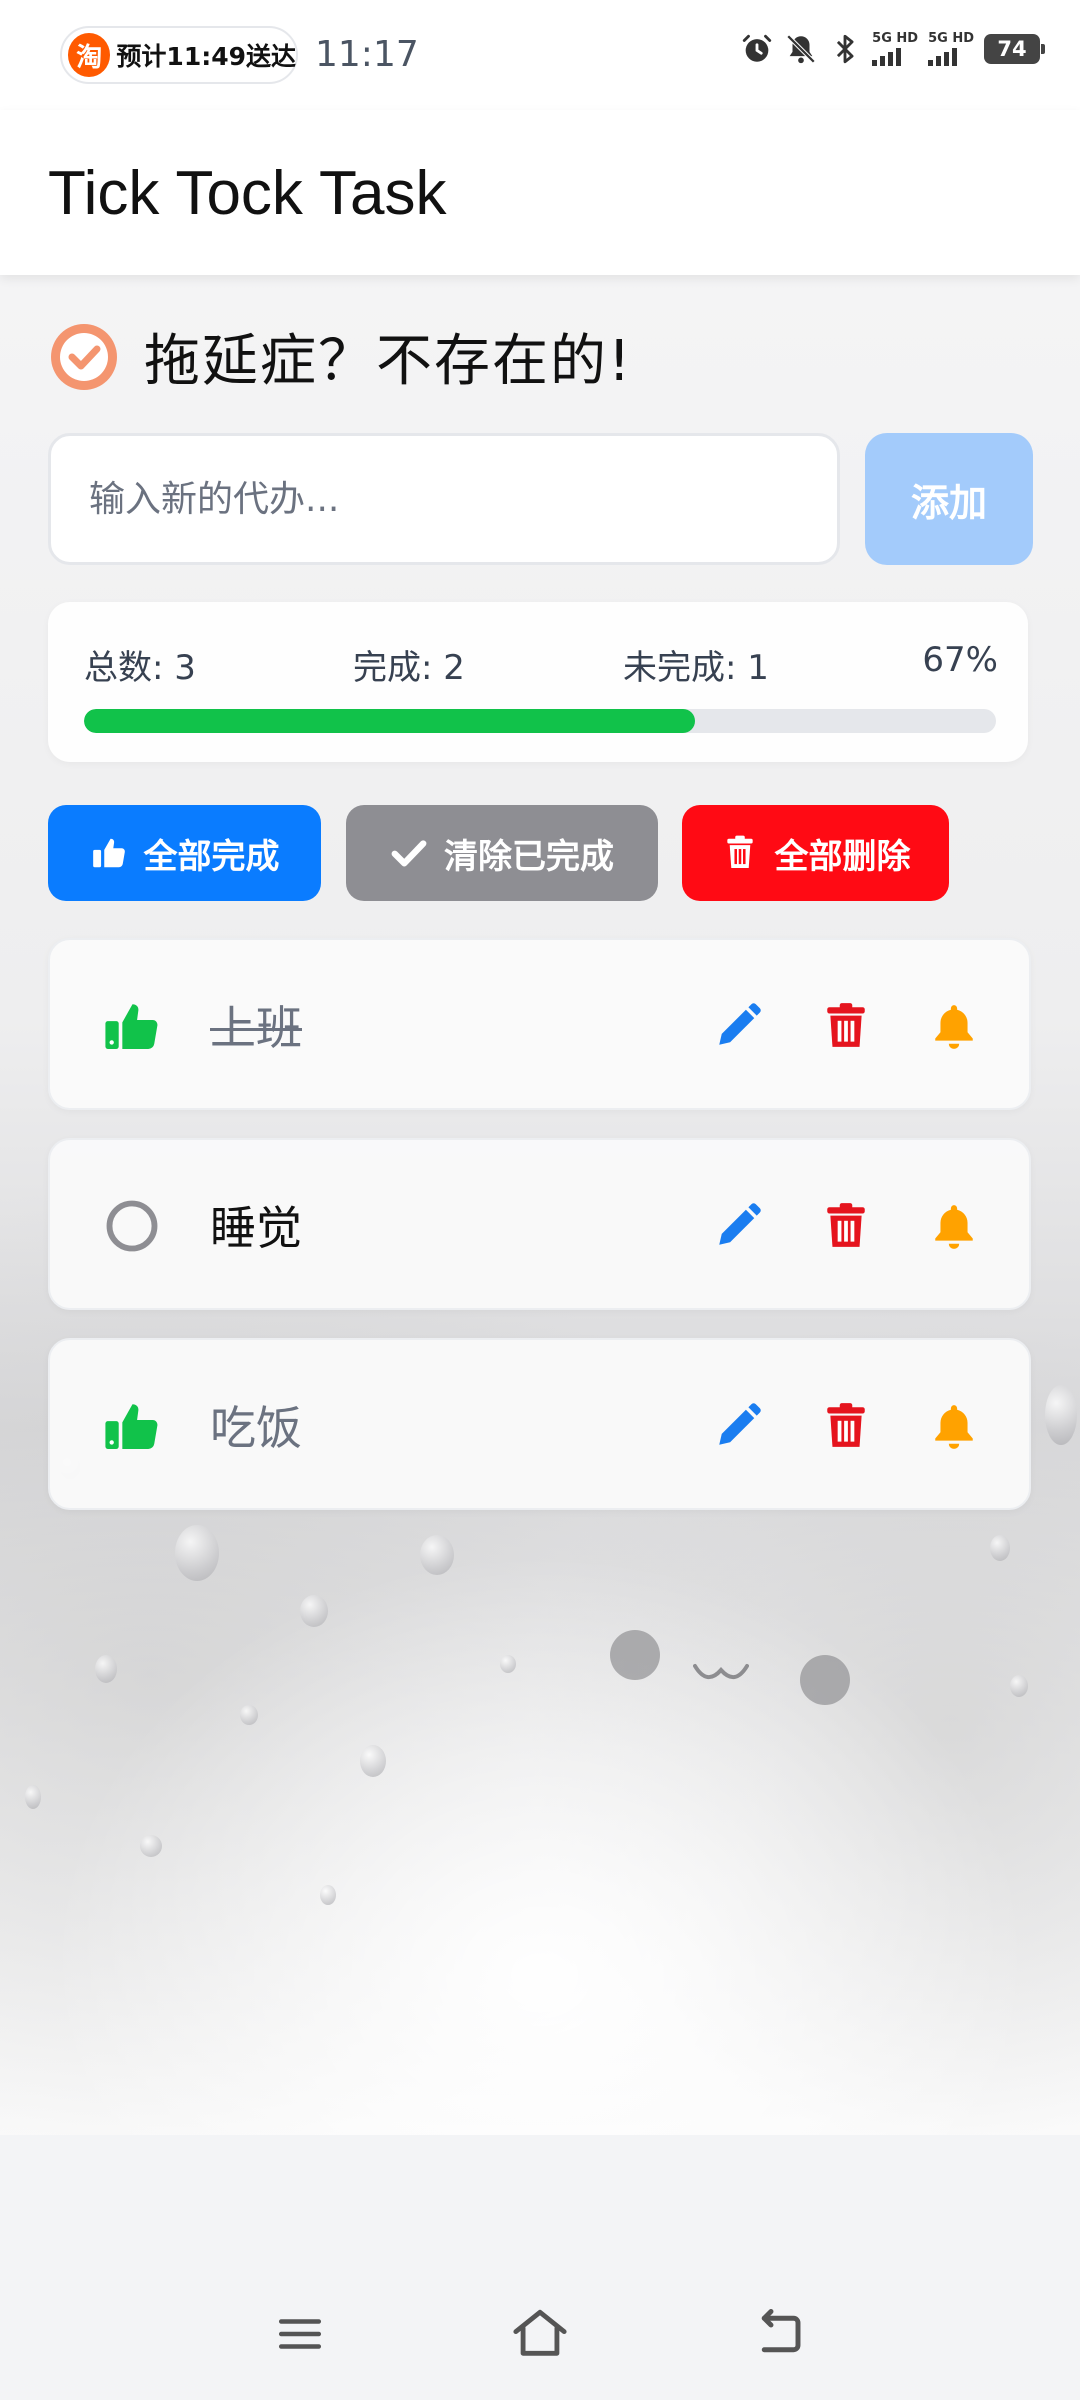 This screenshot has width=1080, height=2400. I want to click on add-task-button: 添加, so click(949, 499).